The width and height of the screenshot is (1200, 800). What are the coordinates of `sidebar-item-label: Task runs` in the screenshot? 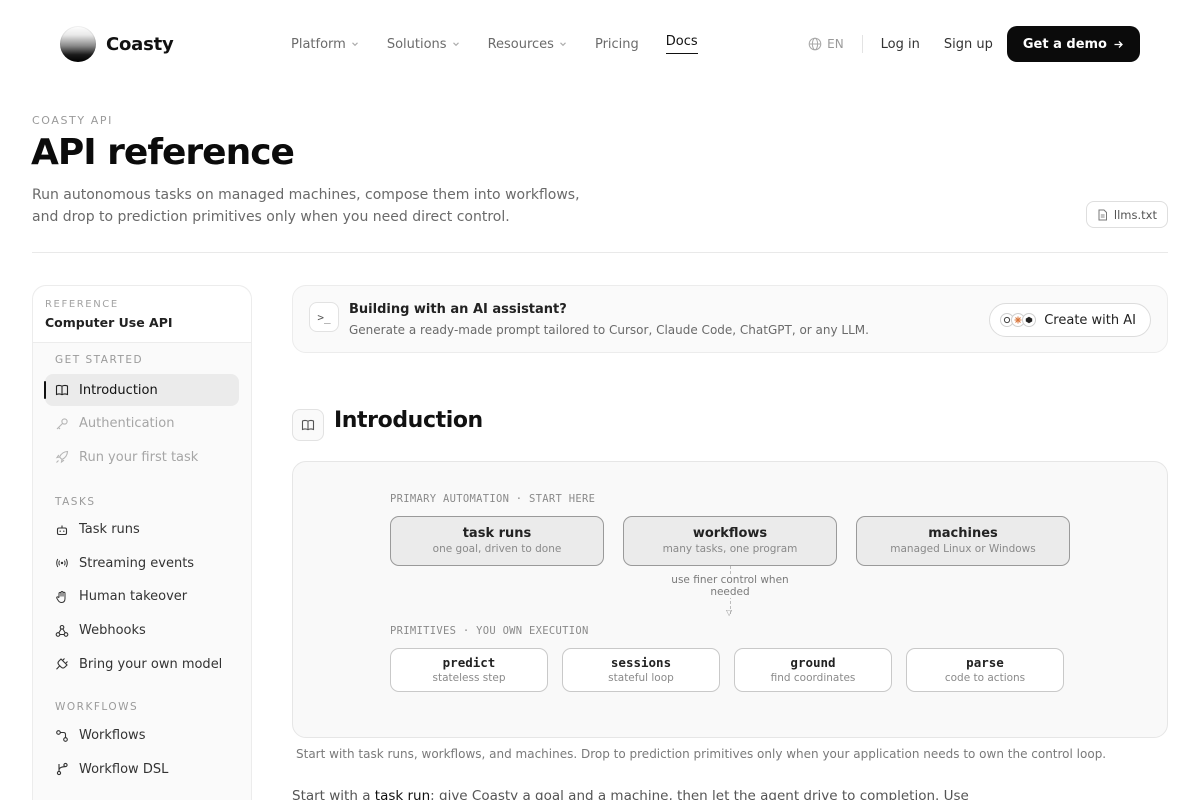 It's located at (109, 530).